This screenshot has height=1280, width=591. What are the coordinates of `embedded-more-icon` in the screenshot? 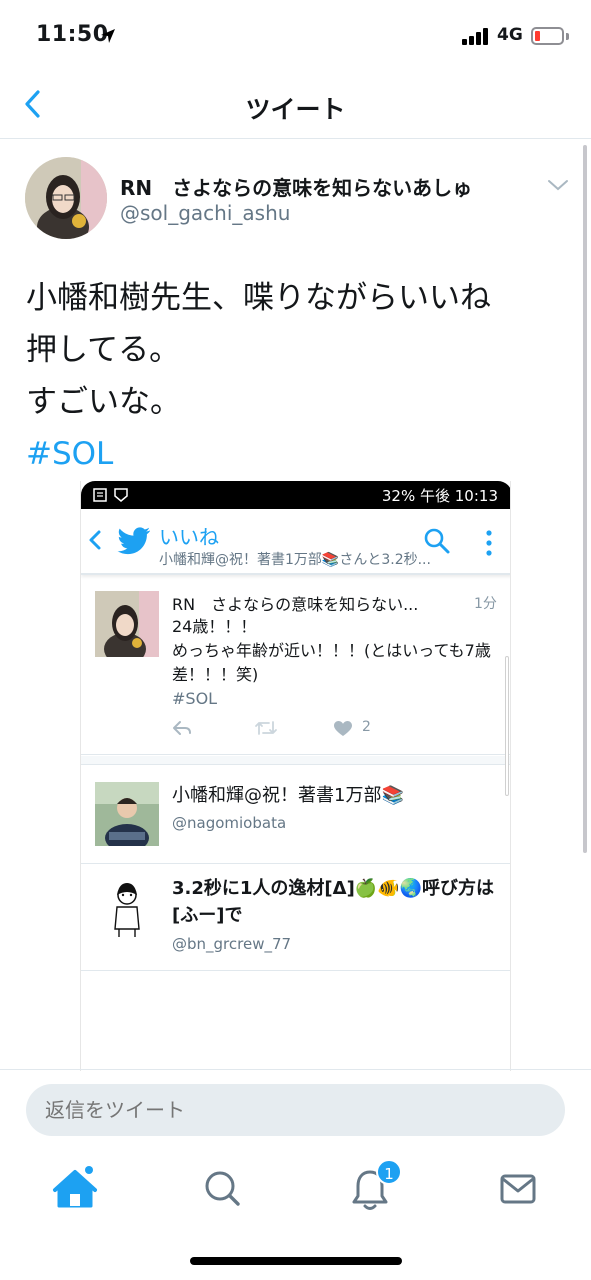 It's located at (489, 543).